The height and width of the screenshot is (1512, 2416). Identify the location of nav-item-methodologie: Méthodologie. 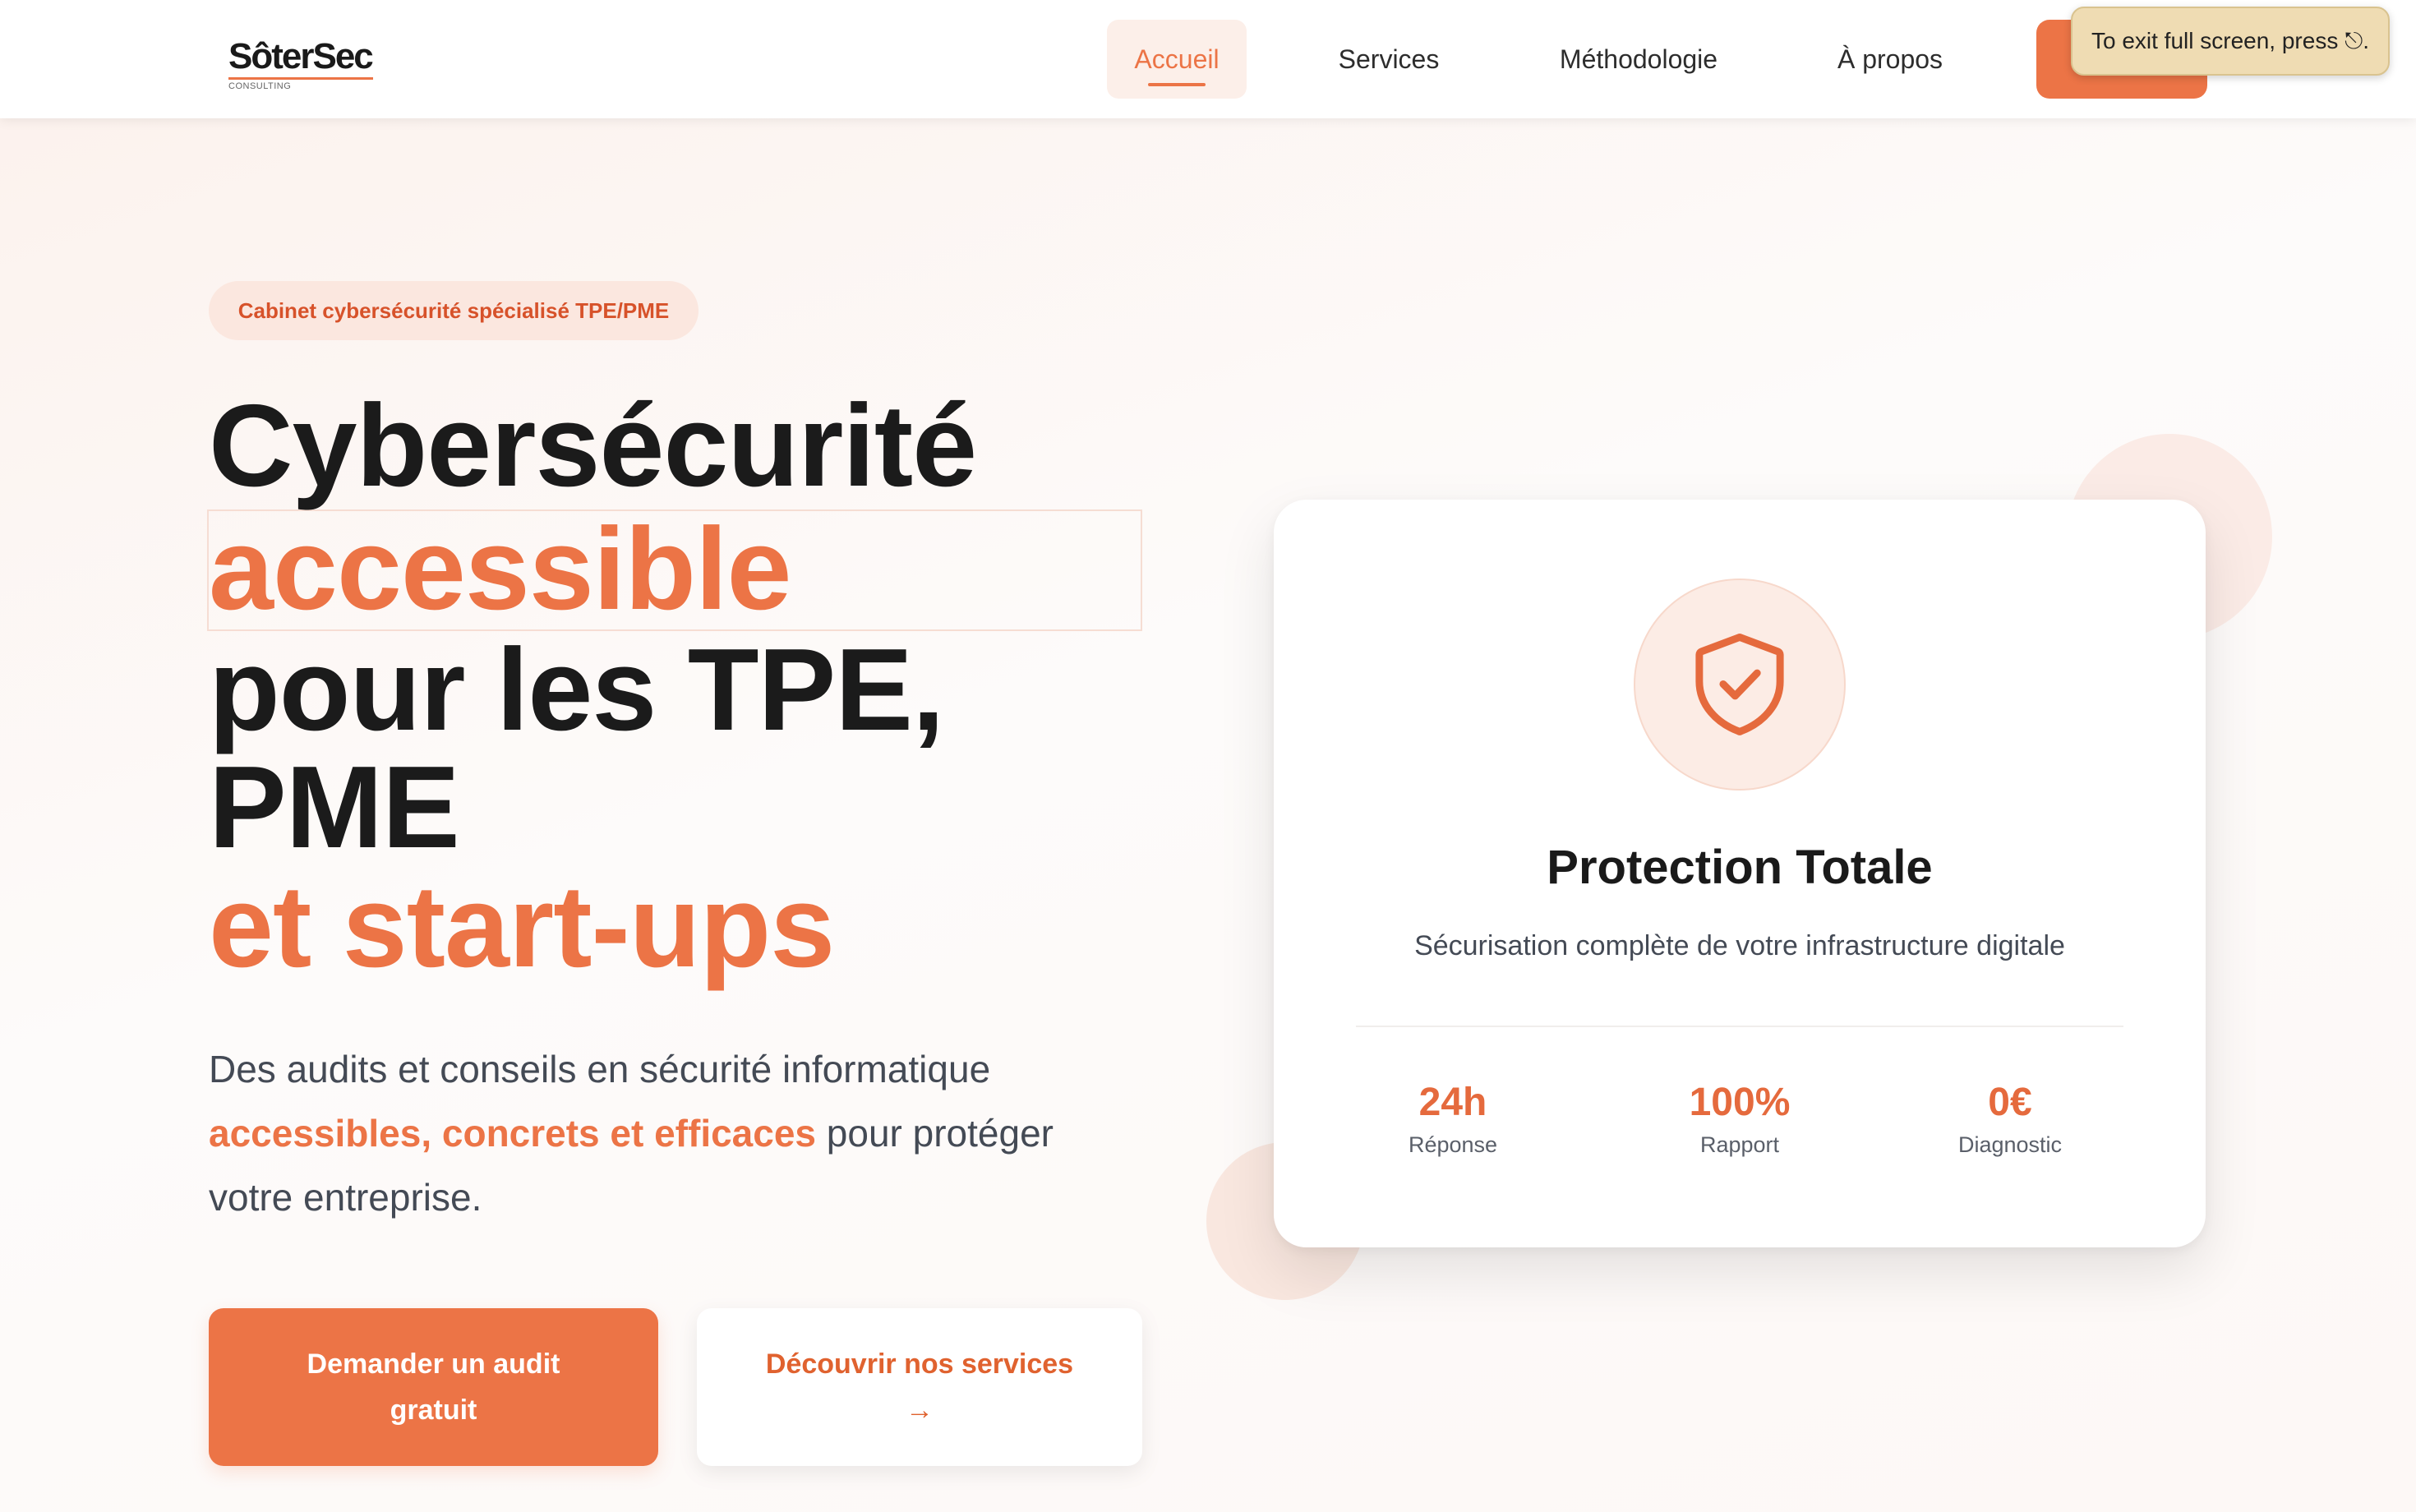
(1639, 59).